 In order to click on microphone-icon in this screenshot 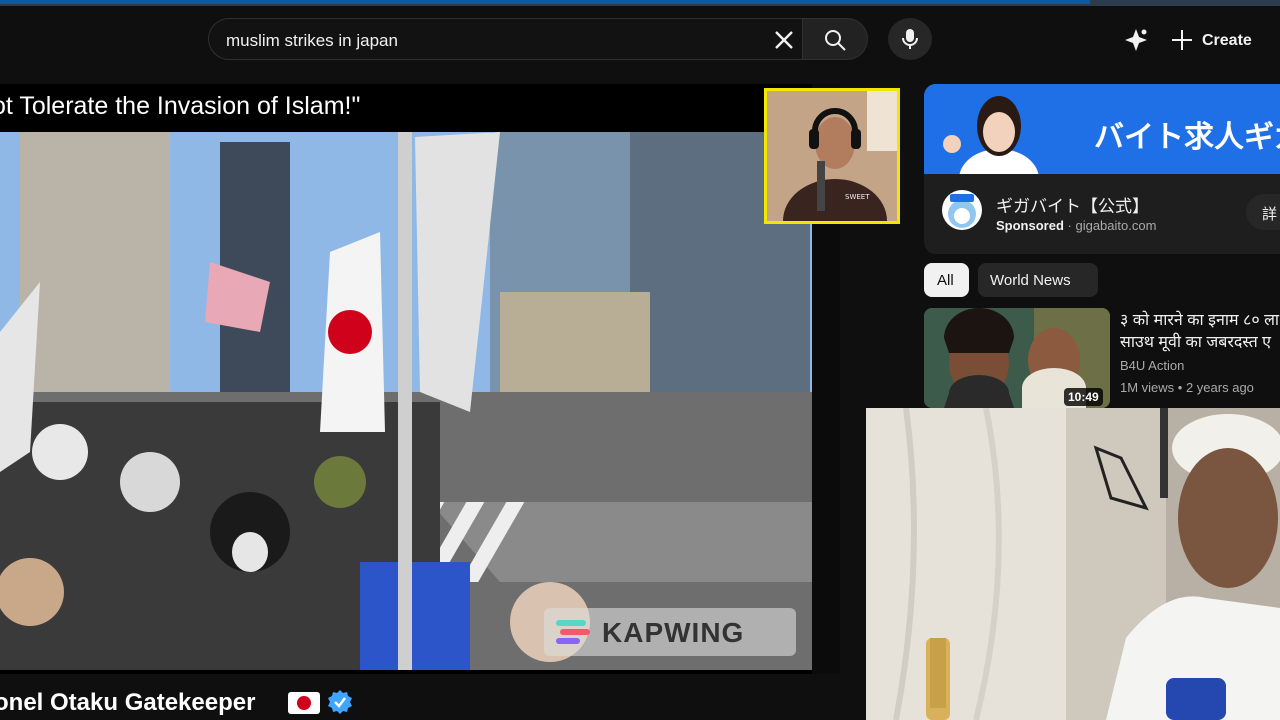, I will do `click(910, 39)`.